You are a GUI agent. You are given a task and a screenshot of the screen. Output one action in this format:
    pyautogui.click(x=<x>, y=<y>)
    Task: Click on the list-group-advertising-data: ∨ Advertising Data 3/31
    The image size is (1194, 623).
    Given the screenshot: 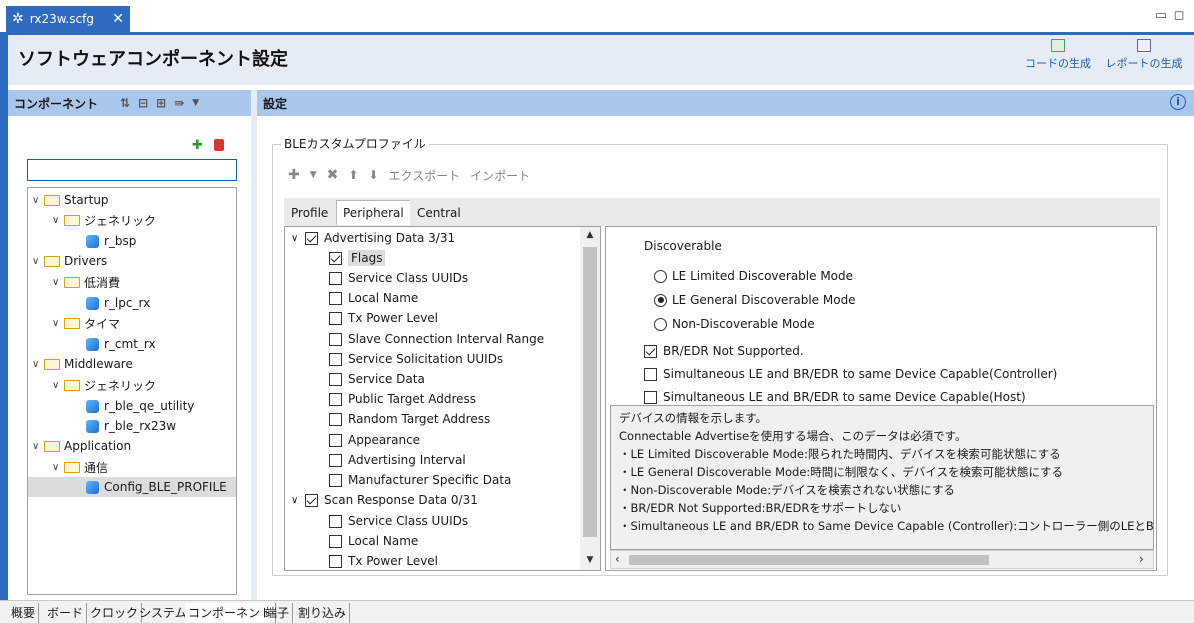 What is the action you would take?
    pyautogui.click(x=373, y=238)
    